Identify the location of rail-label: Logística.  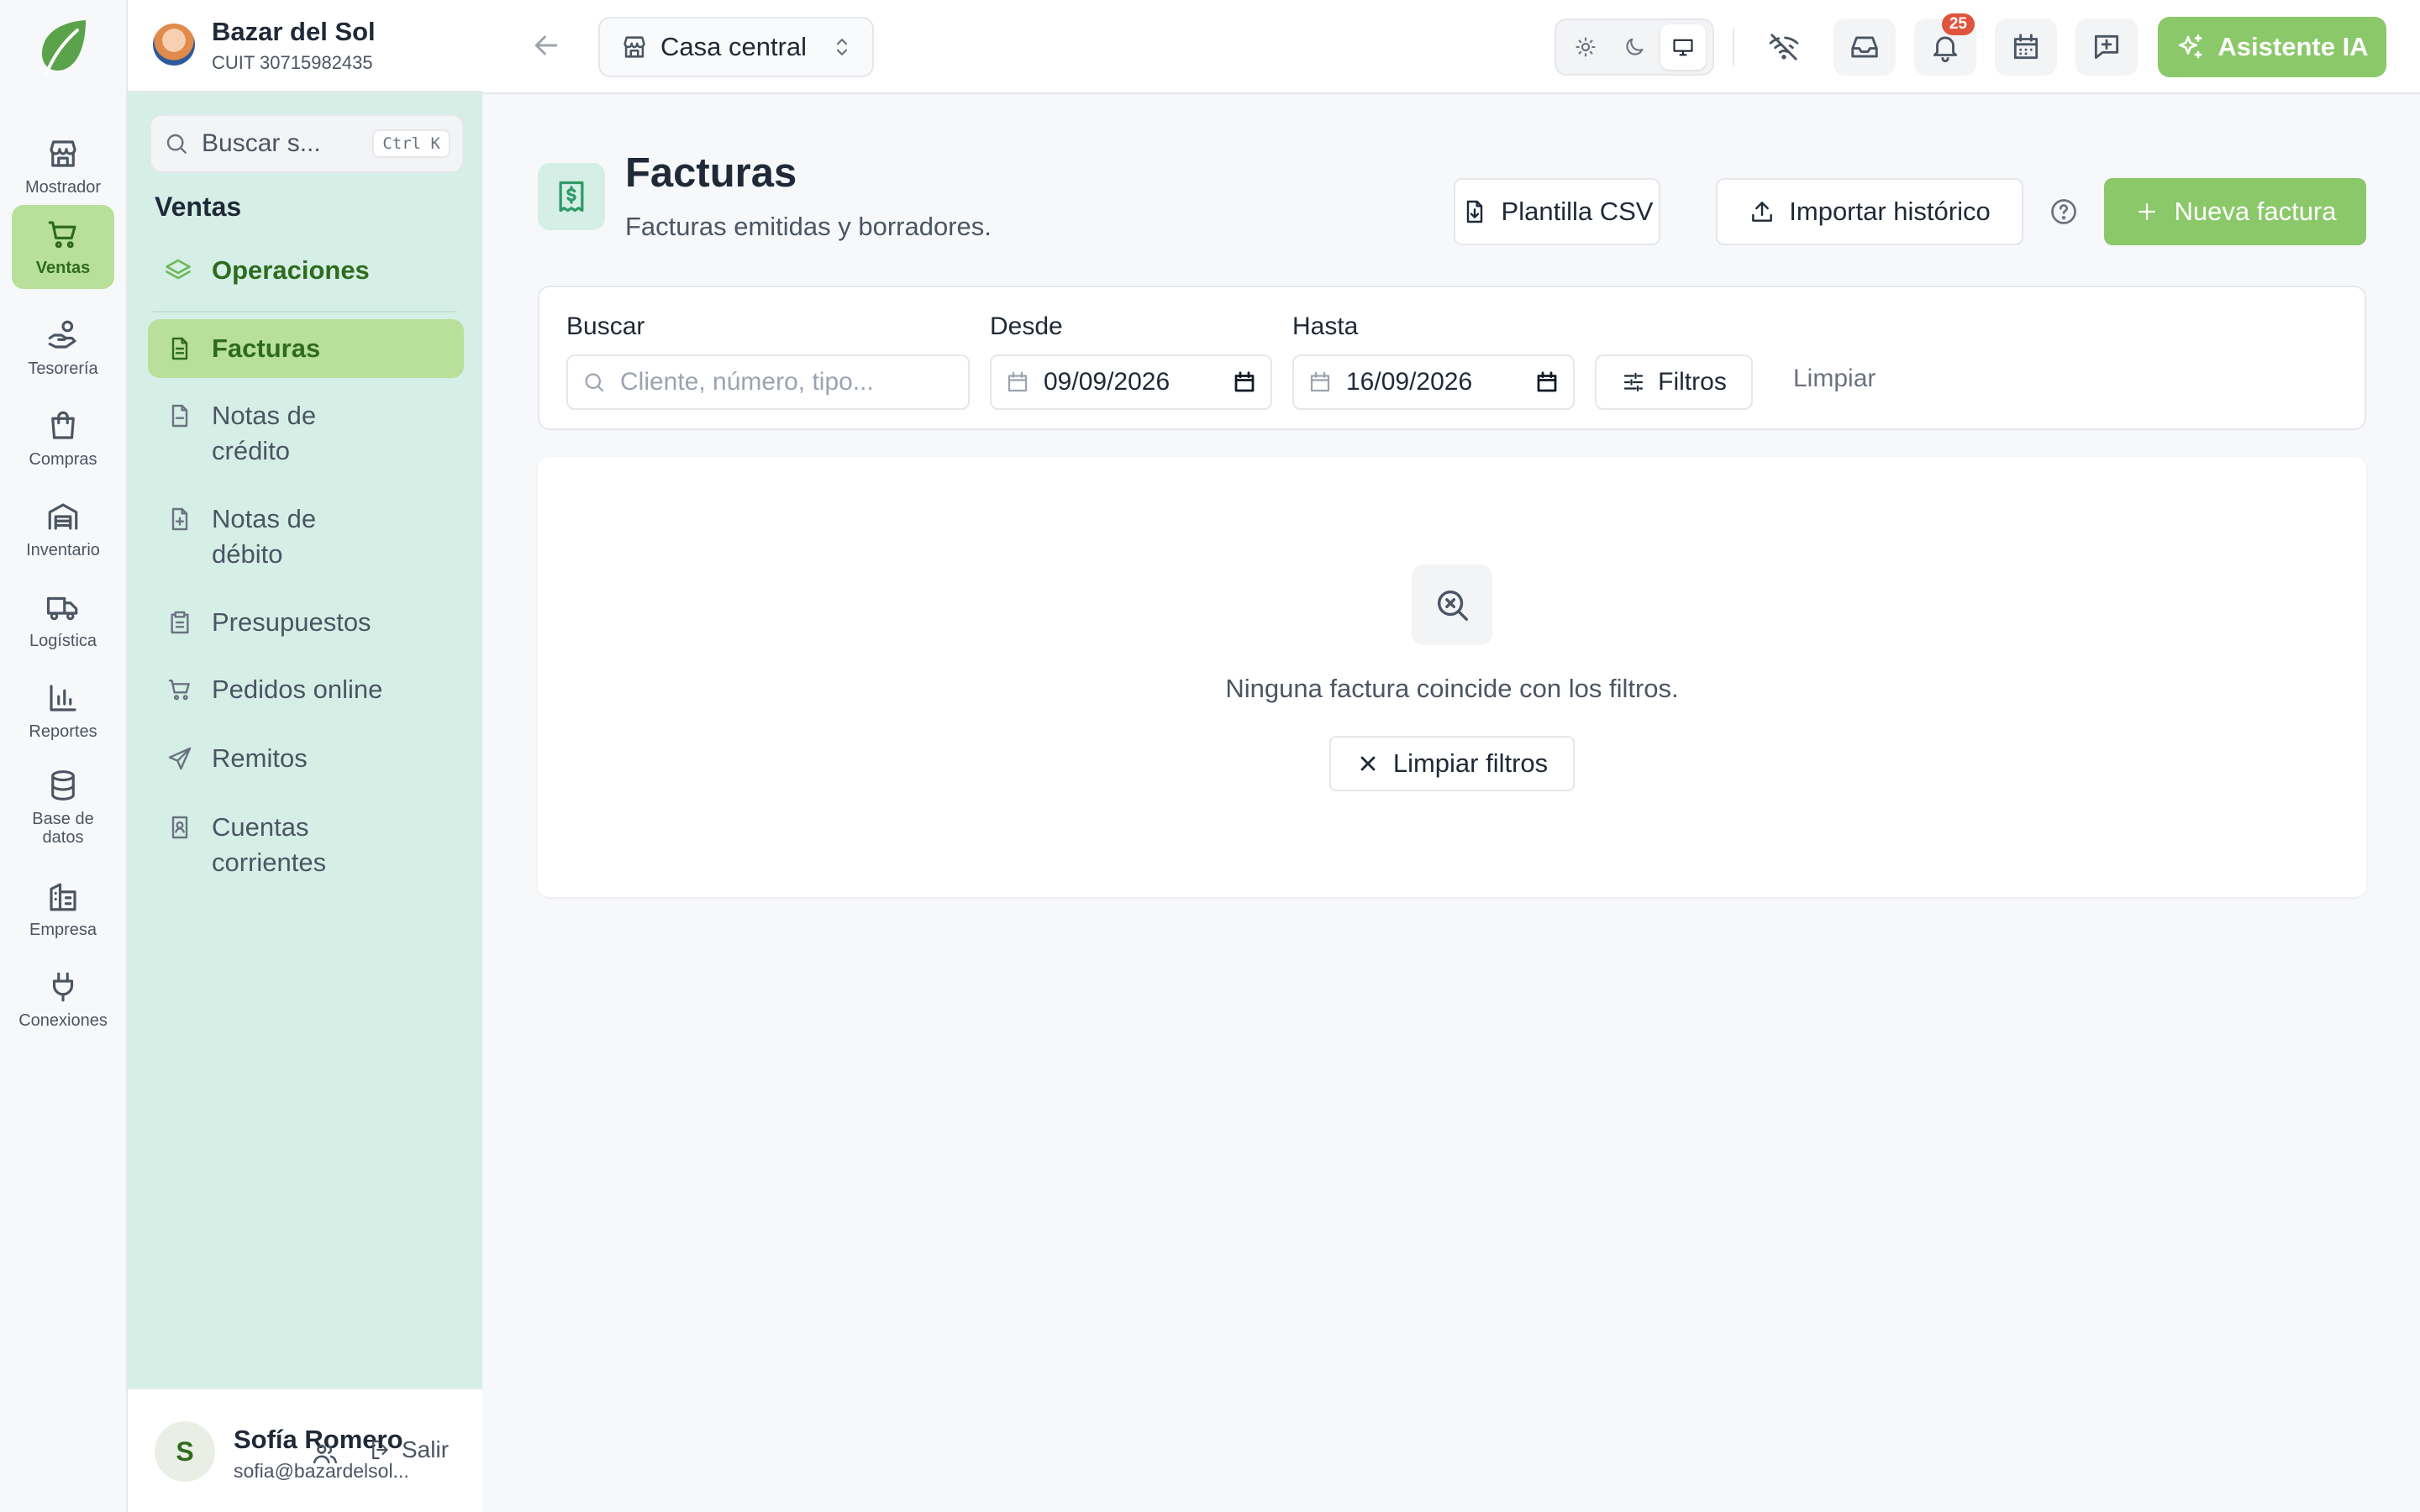
(63, 641).